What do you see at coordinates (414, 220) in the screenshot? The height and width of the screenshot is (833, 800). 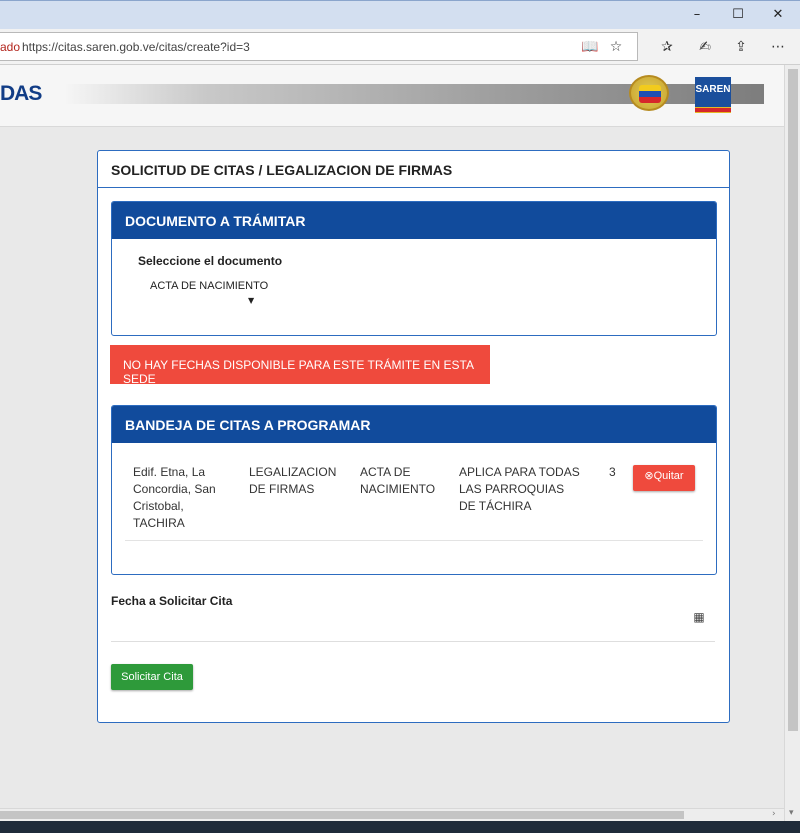 I see `document-panel-heading: DOCUMENTO A TRÁMITAR` at bounding box center [414, 220].